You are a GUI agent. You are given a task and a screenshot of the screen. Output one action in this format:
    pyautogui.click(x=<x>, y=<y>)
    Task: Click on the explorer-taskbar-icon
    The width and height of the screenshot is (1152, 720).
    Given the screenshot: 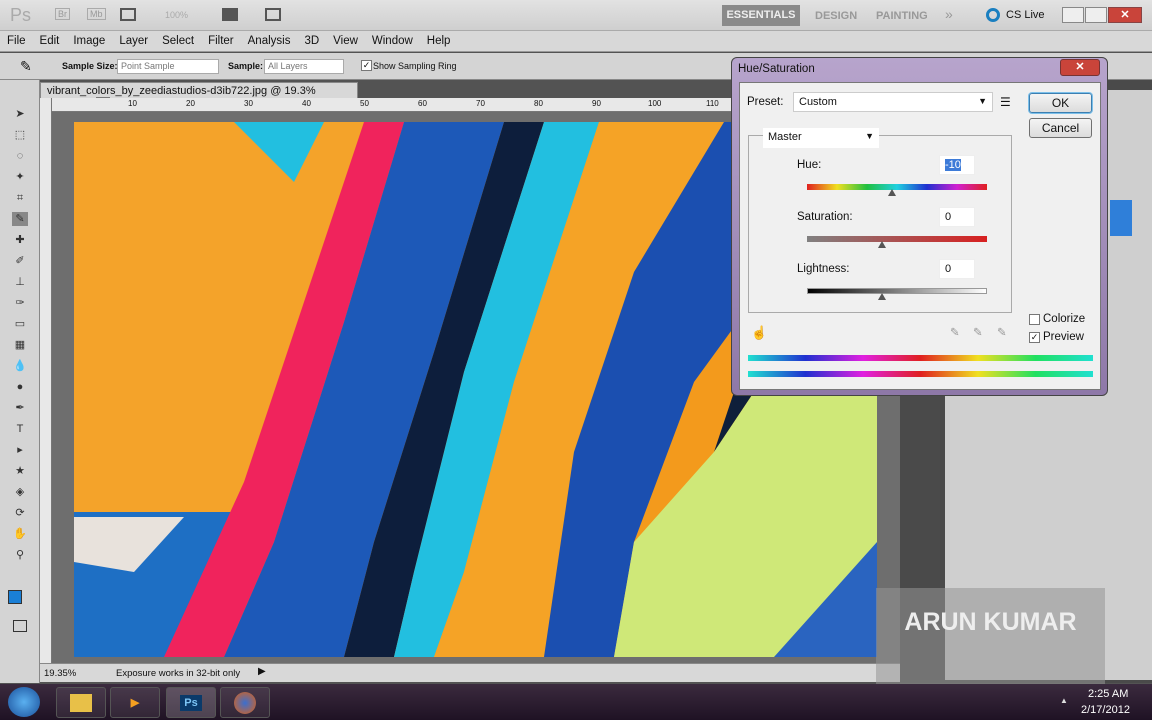 What is the action you would take?
    pyautogui.click(x=81, y=702)
    